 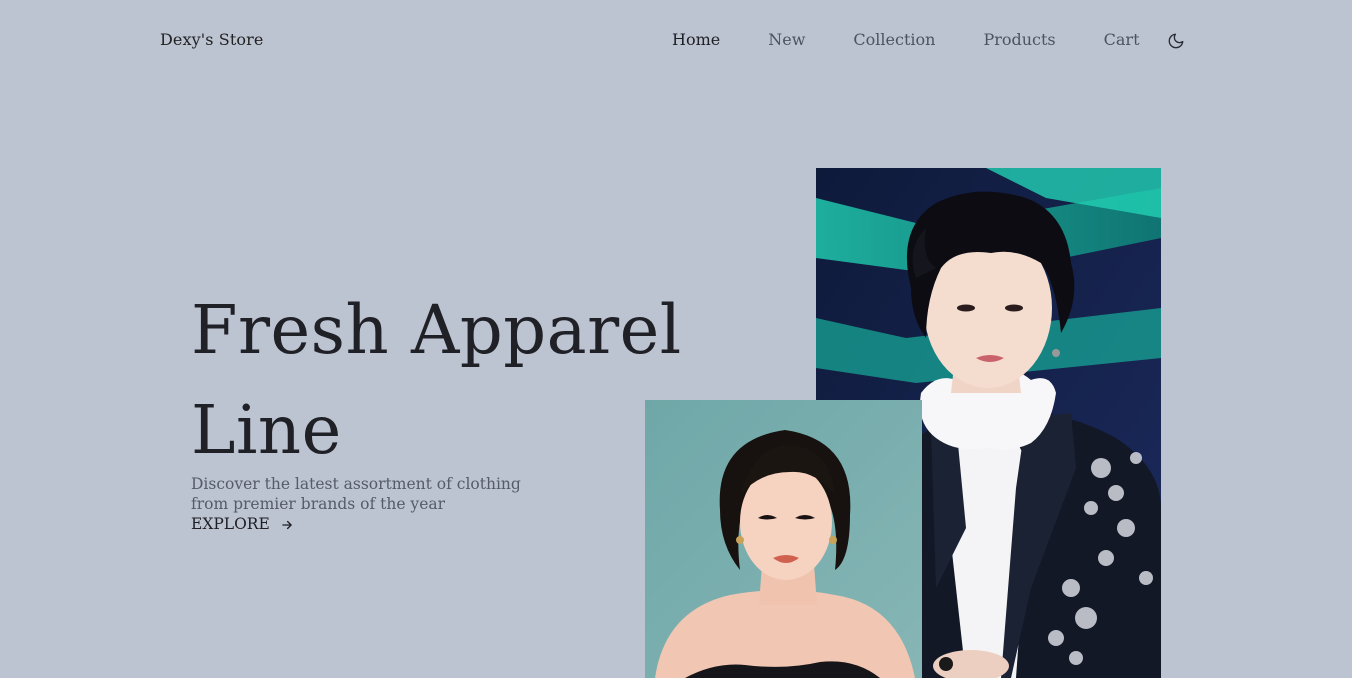 I want to click on brand-logo: Dexy's Store, so click(x=211, y=39).